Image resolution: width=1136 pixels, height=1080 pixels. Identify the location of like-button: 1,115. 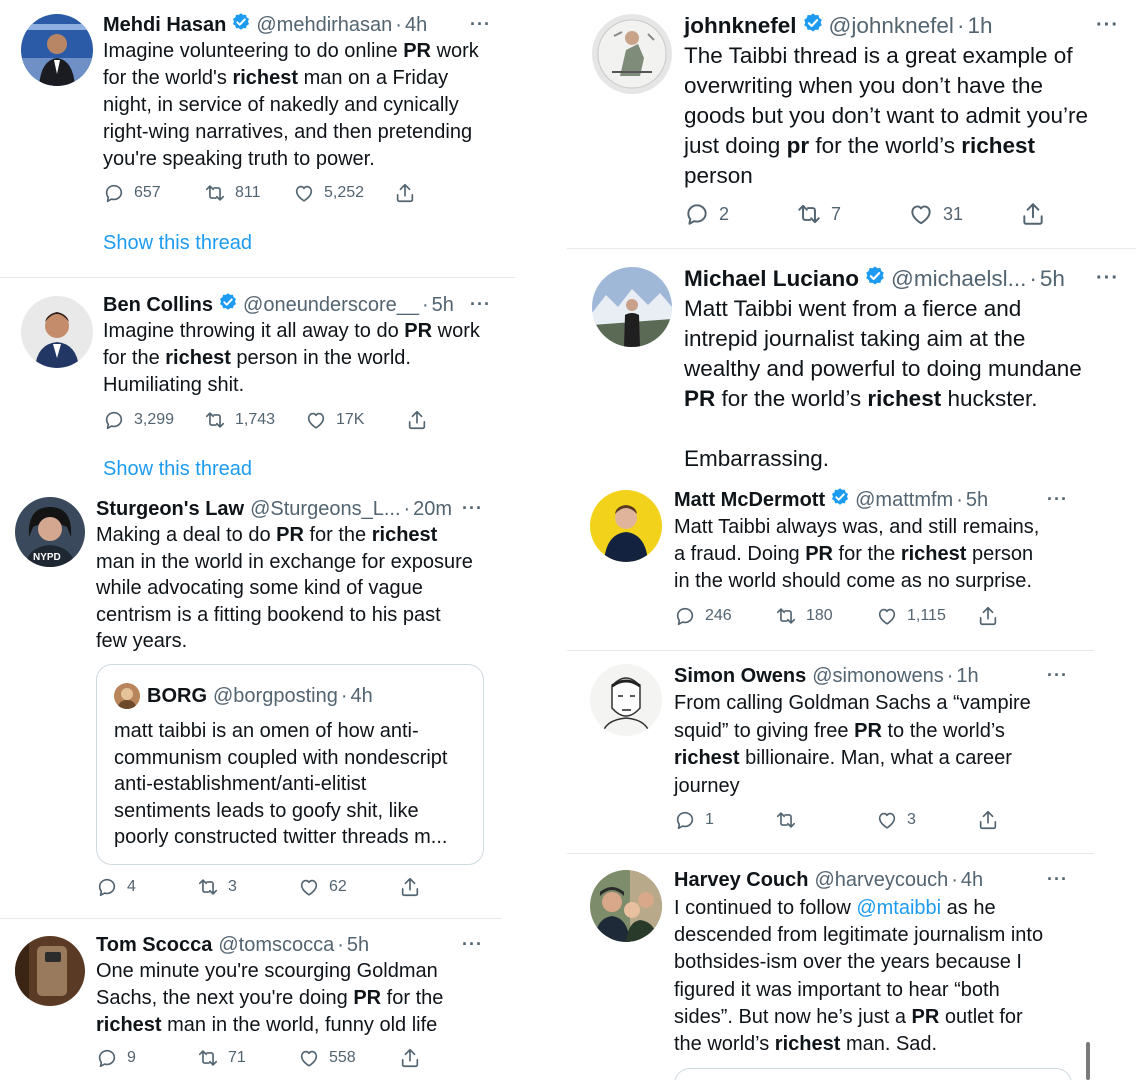
(926, 616).